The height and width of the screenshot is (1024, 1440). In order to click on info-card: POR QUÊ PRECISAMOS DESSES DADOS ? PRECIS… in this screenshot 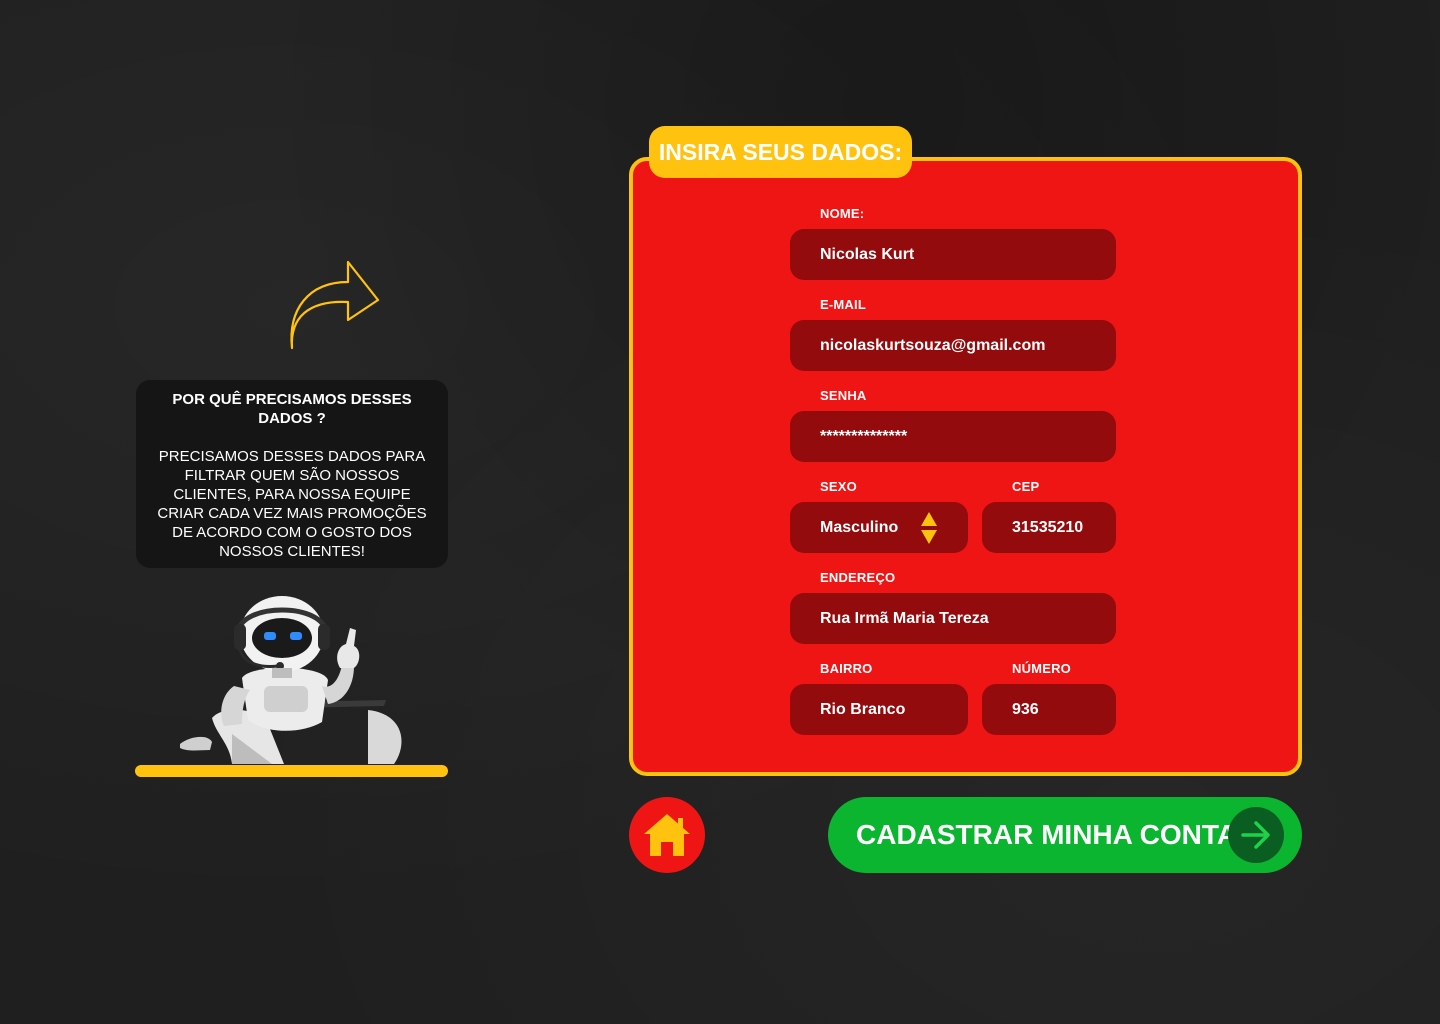, I will do `click(292, 474)`.